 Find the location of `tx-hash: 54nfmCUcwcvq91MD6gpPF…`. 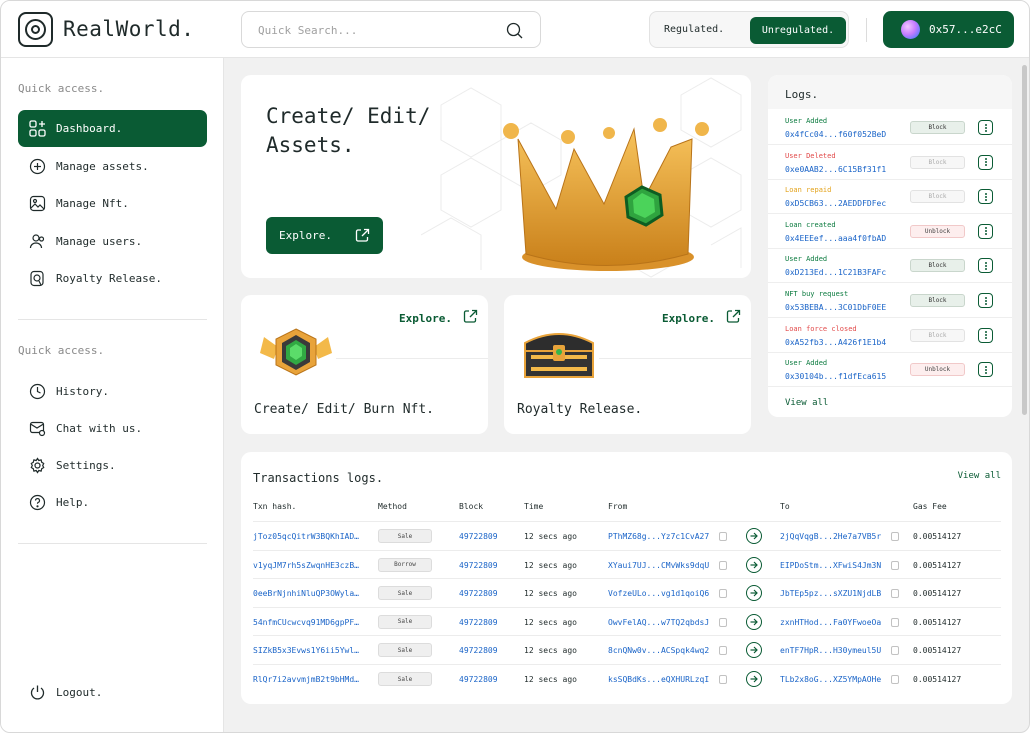

tx-hash: 54nfmCUcwcvq91MD6gpPF… is located at coordinates (309, 622).